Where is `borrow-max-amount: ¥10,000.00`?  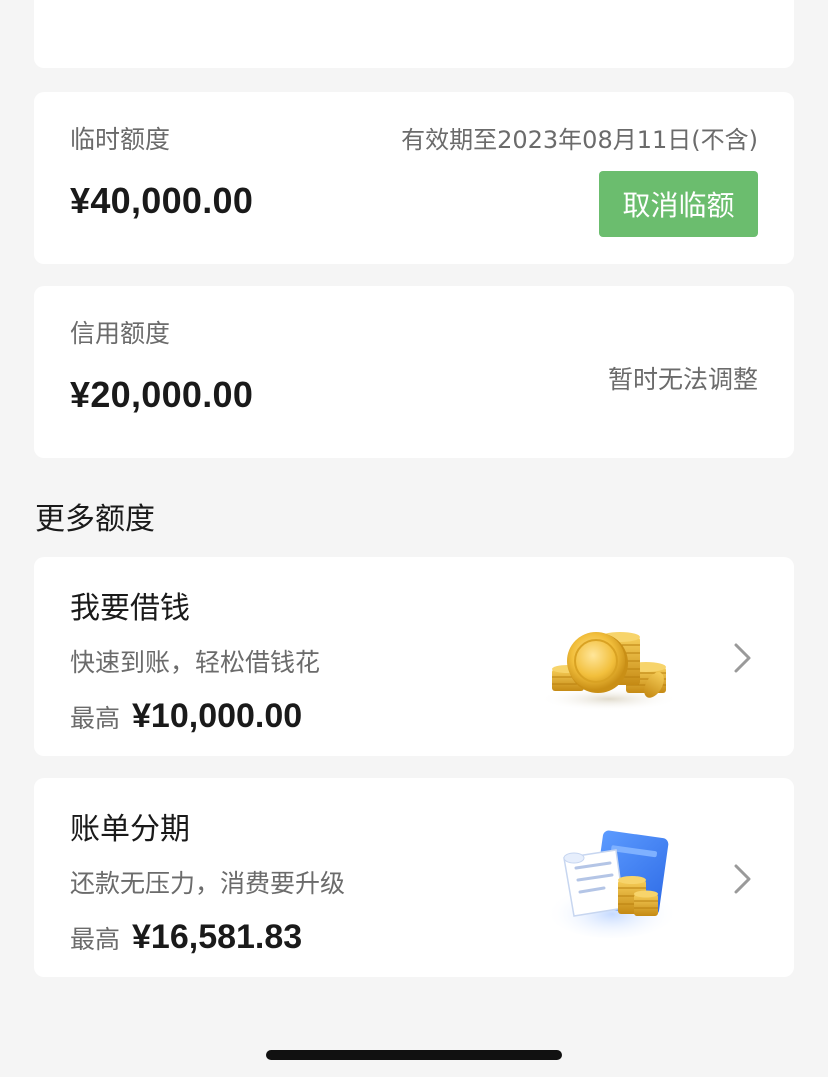 borrow-max-amount: ¥10,000.00 is located at coordinates (217, 716).